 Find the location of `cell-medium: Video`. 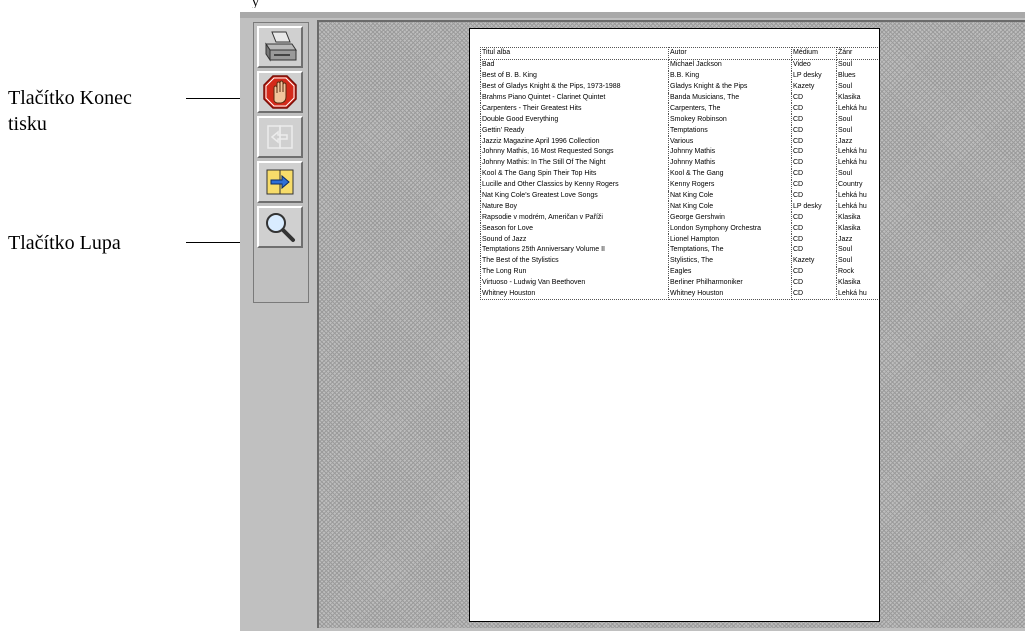

cell-medium: Video is located at coordinates (814, 65).